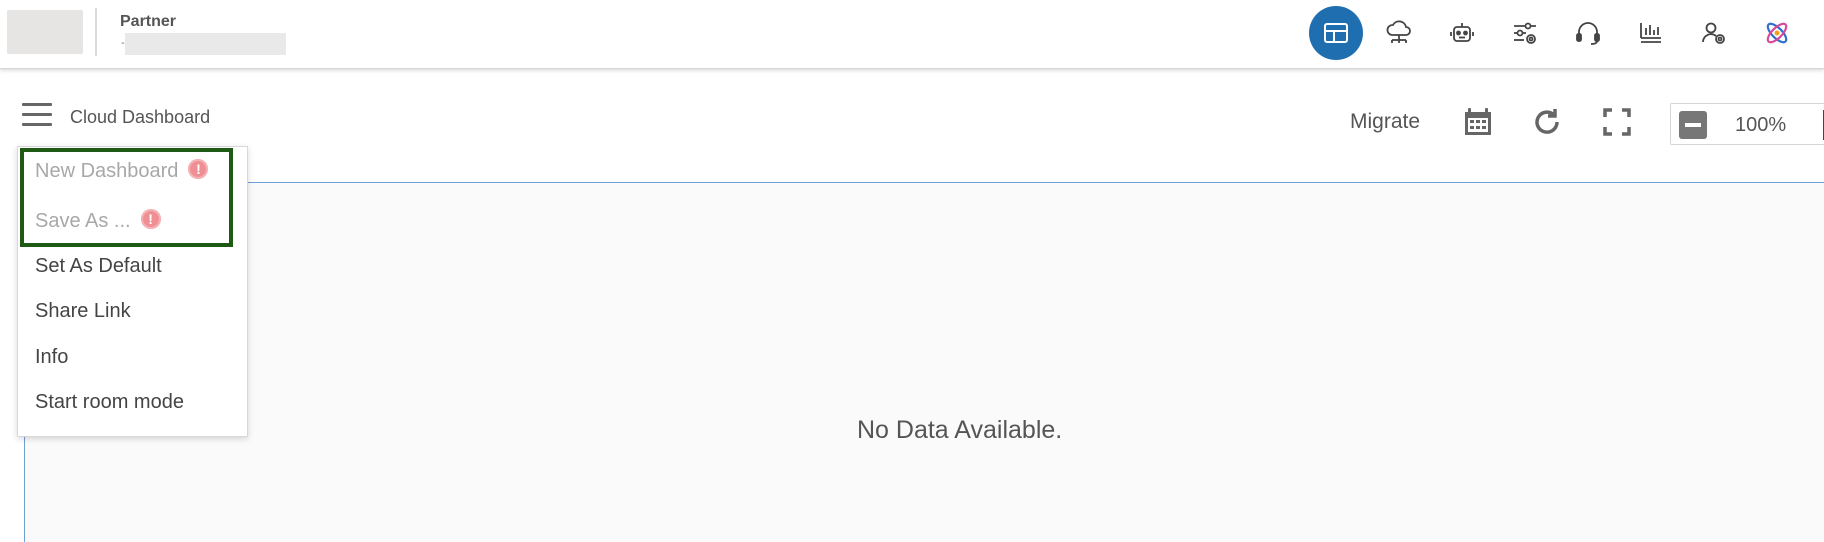  I want to click on user-settings-icon, so click(1714, 33).